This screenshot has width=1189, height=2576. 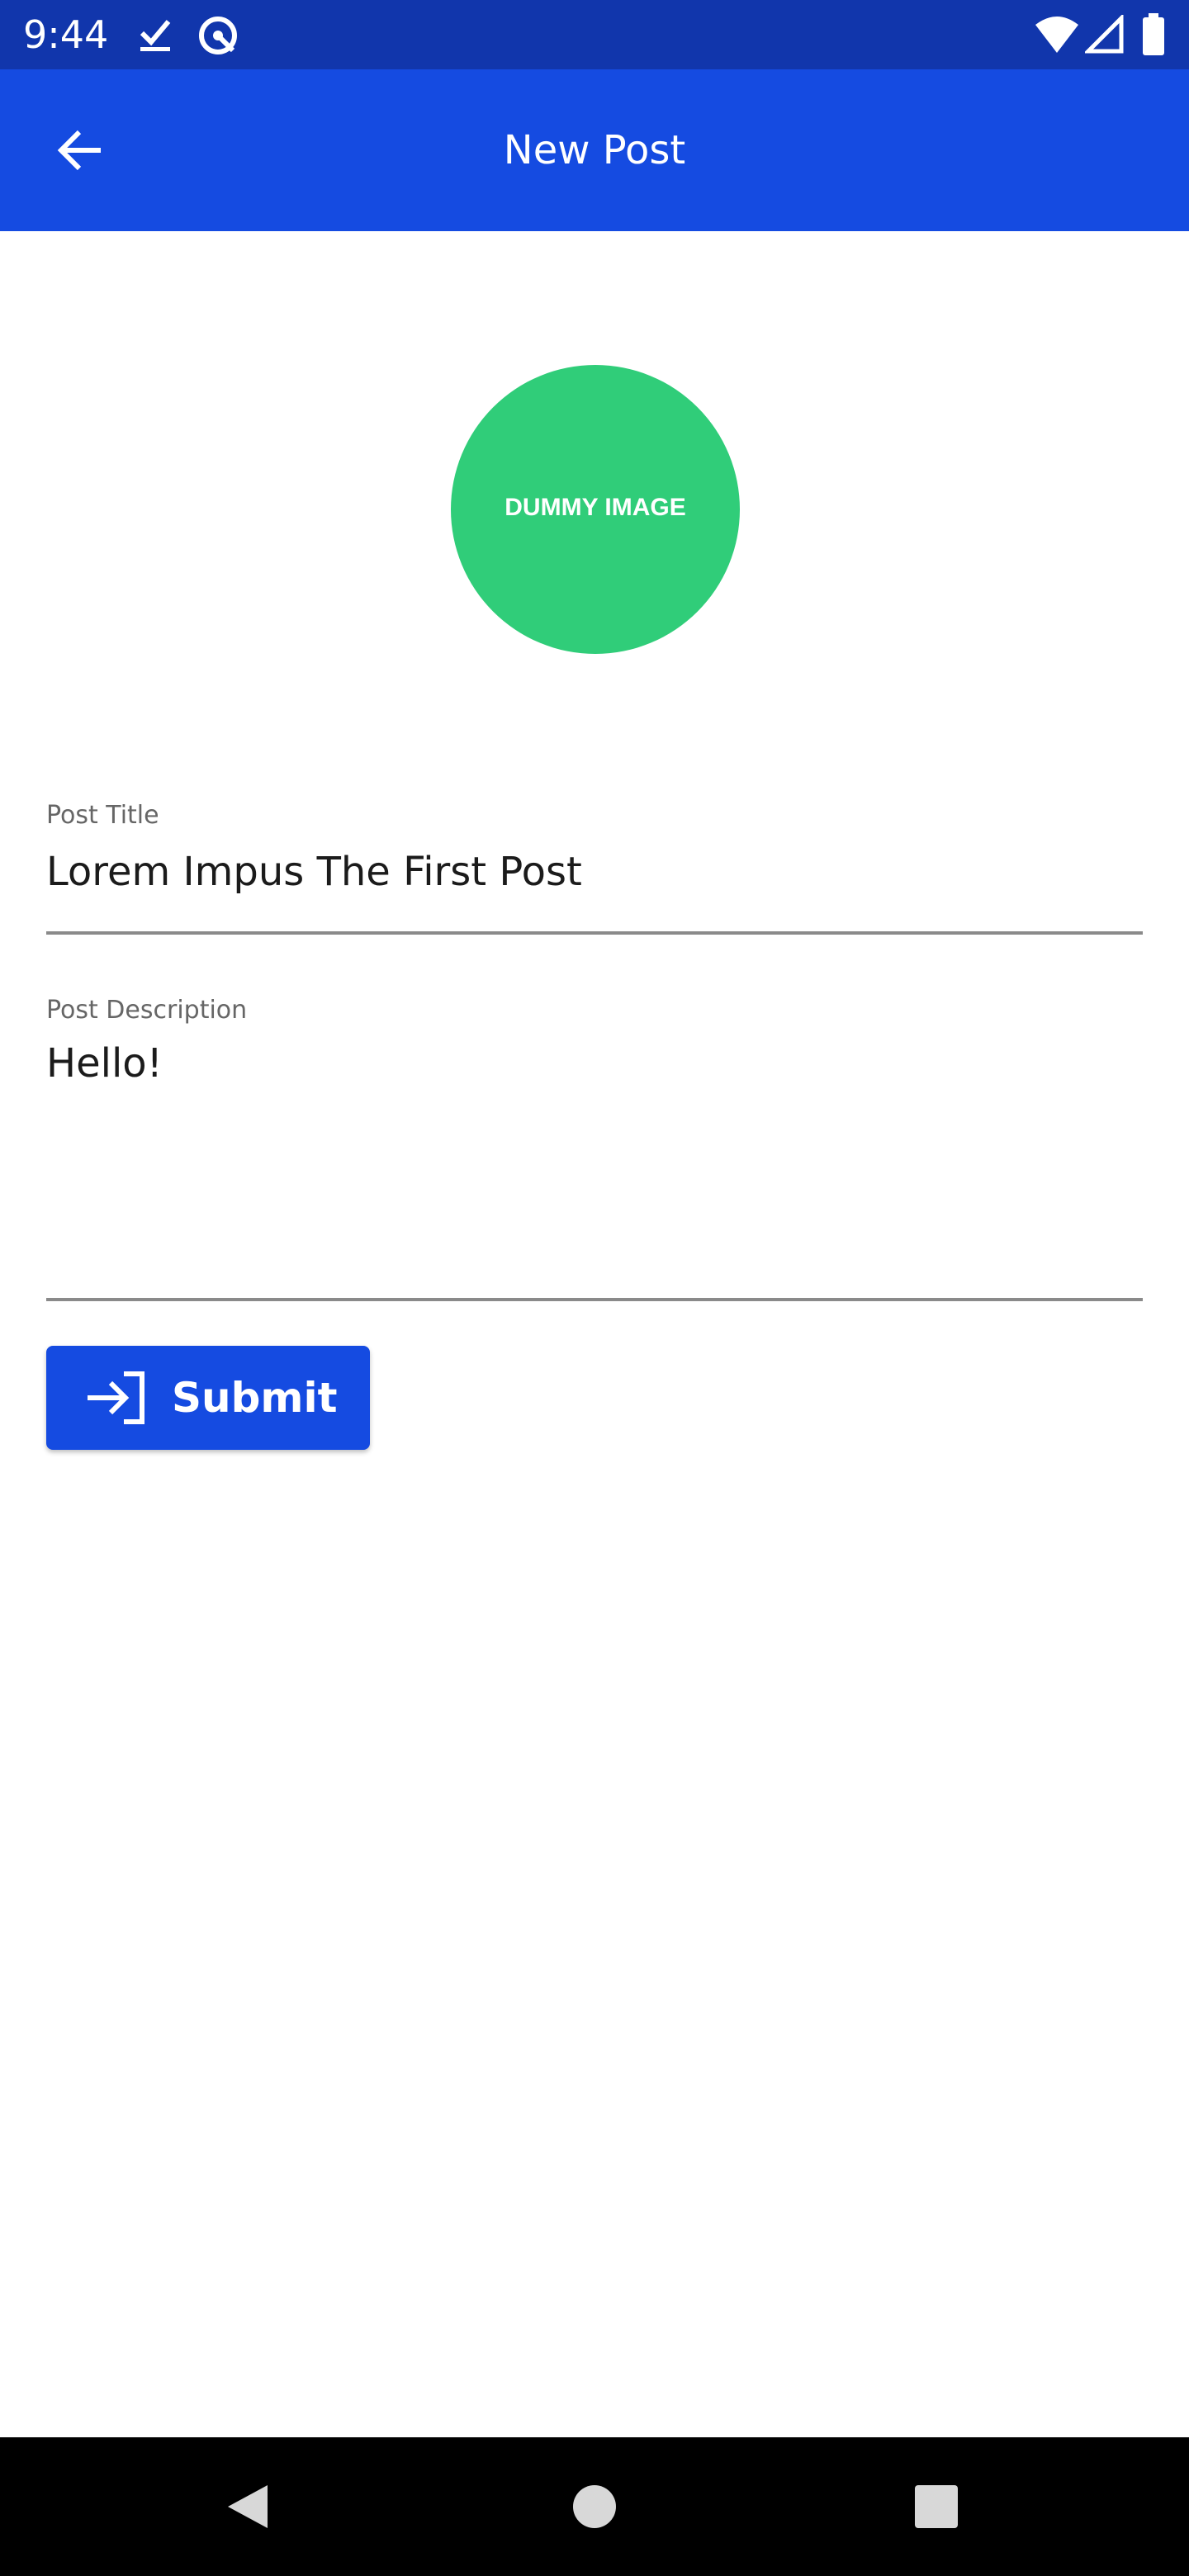 I want to click on home-circle-icon, so click(x=594, y=2506).